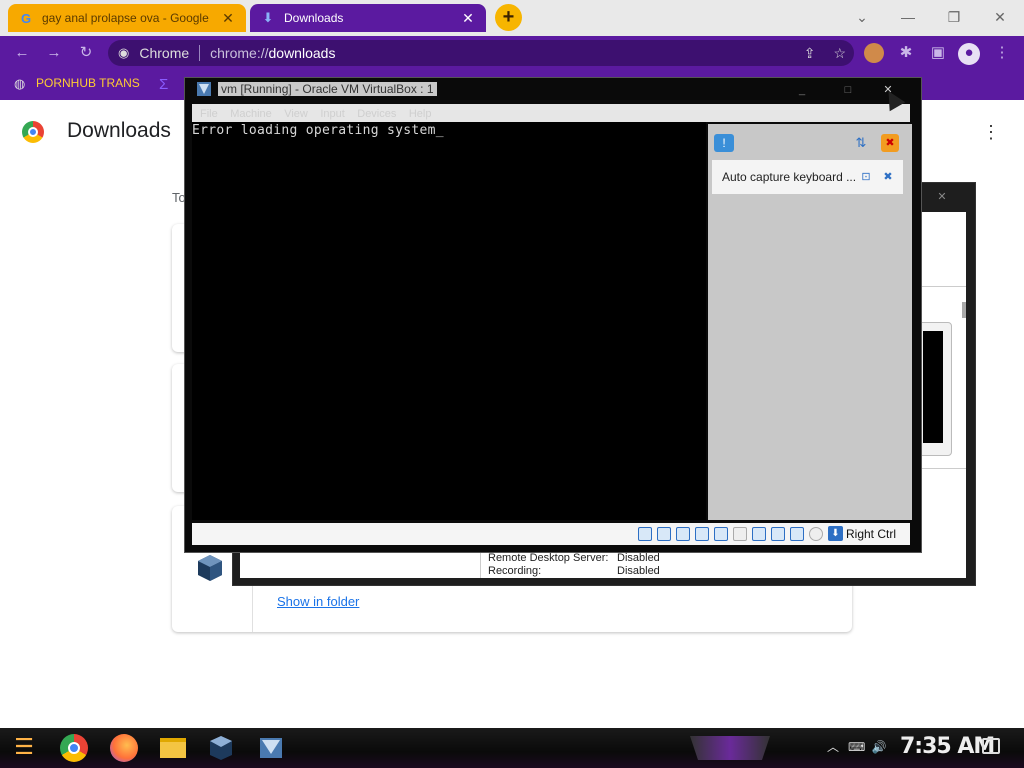  Describe the element at coordinates (991, 746) in the screenshot. I see `action-center-icon` at that location.